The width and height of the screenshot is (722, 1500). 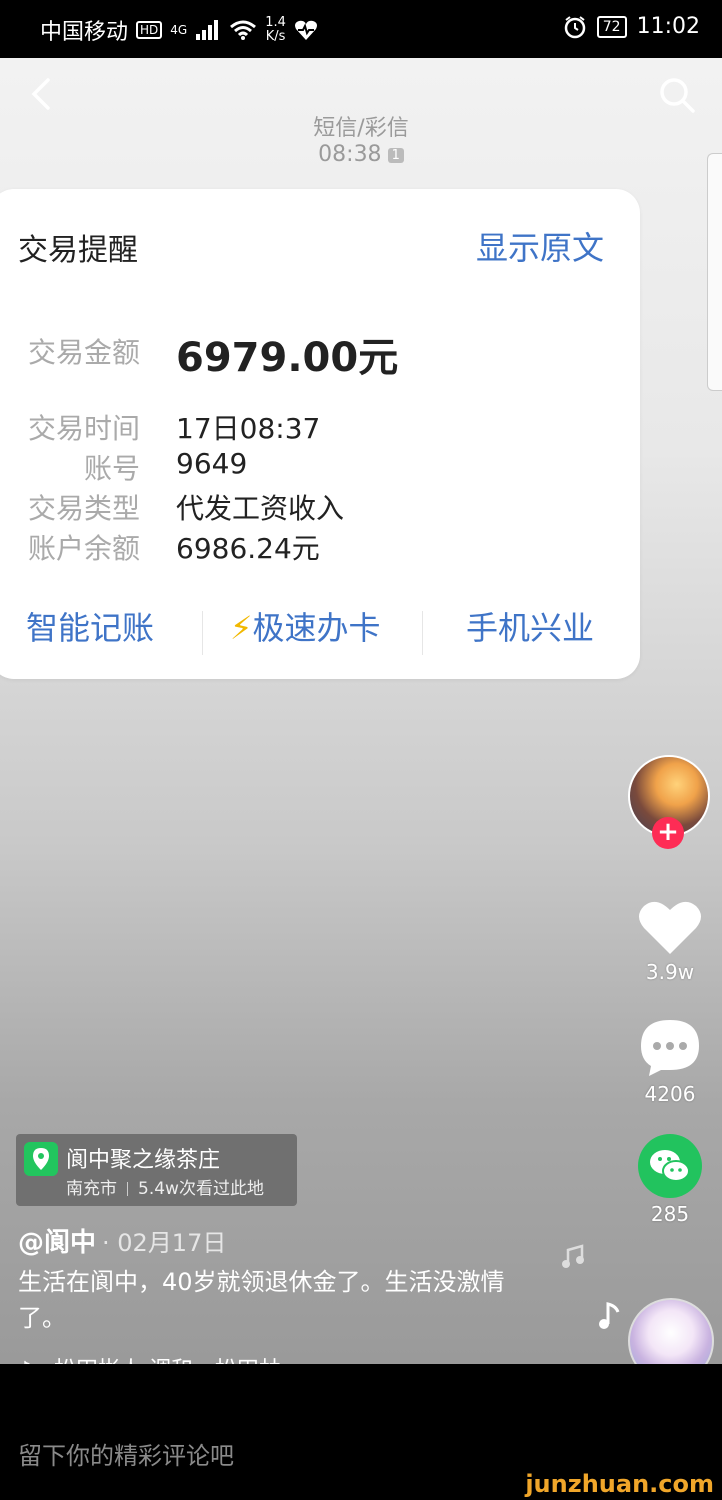 What do you see at coordinates (90, 626) in the screenshot?
I see `smart-bookkeeping-button: 智能记账` at bounding box center [90, 626].